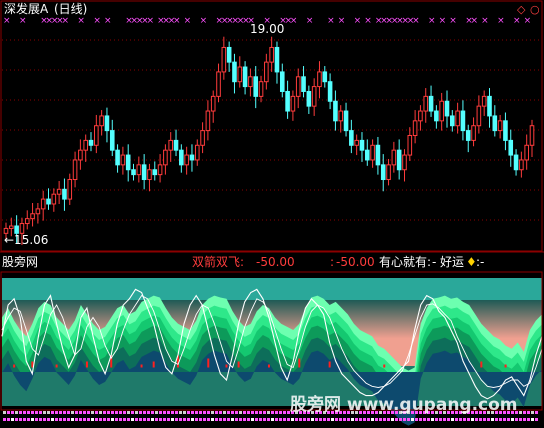 The image size is (544, 428). What do you see at coordinates (405, 262) in the screenshot?
I see `indicator-field3-label: 有心就有:` at bounding box center [405, 262].